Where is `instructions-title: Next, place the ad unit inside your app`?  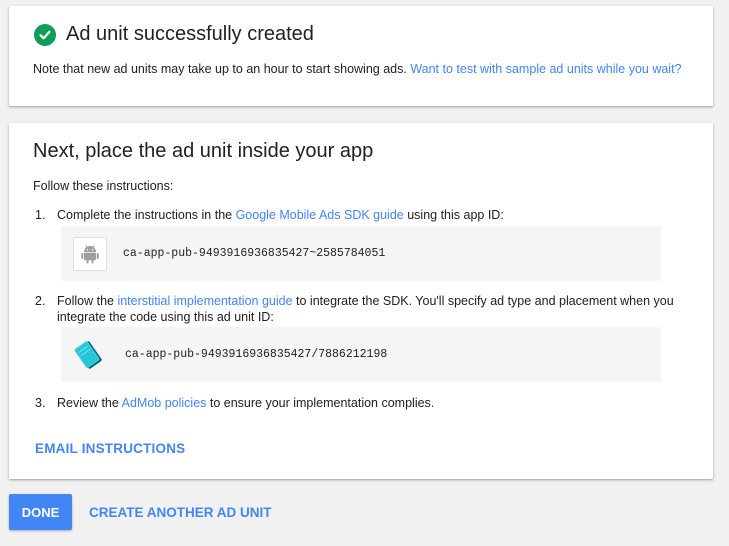 instructions-title: Next, place the ad unit inside your app is located at coordinates (203, 151).